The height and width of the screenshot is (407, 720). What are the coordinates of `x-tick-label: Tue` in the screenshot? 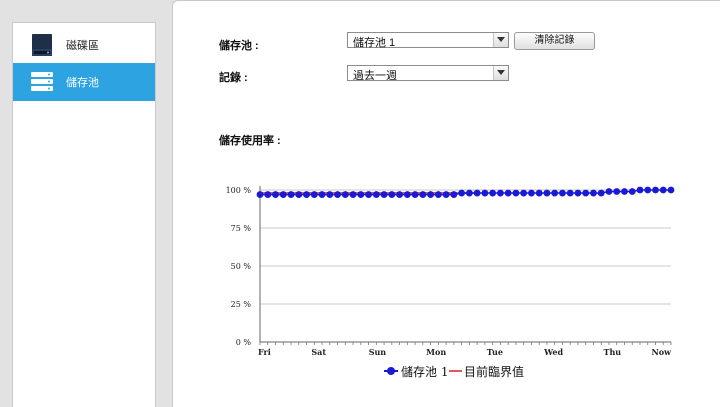 It's located at (495, 352).